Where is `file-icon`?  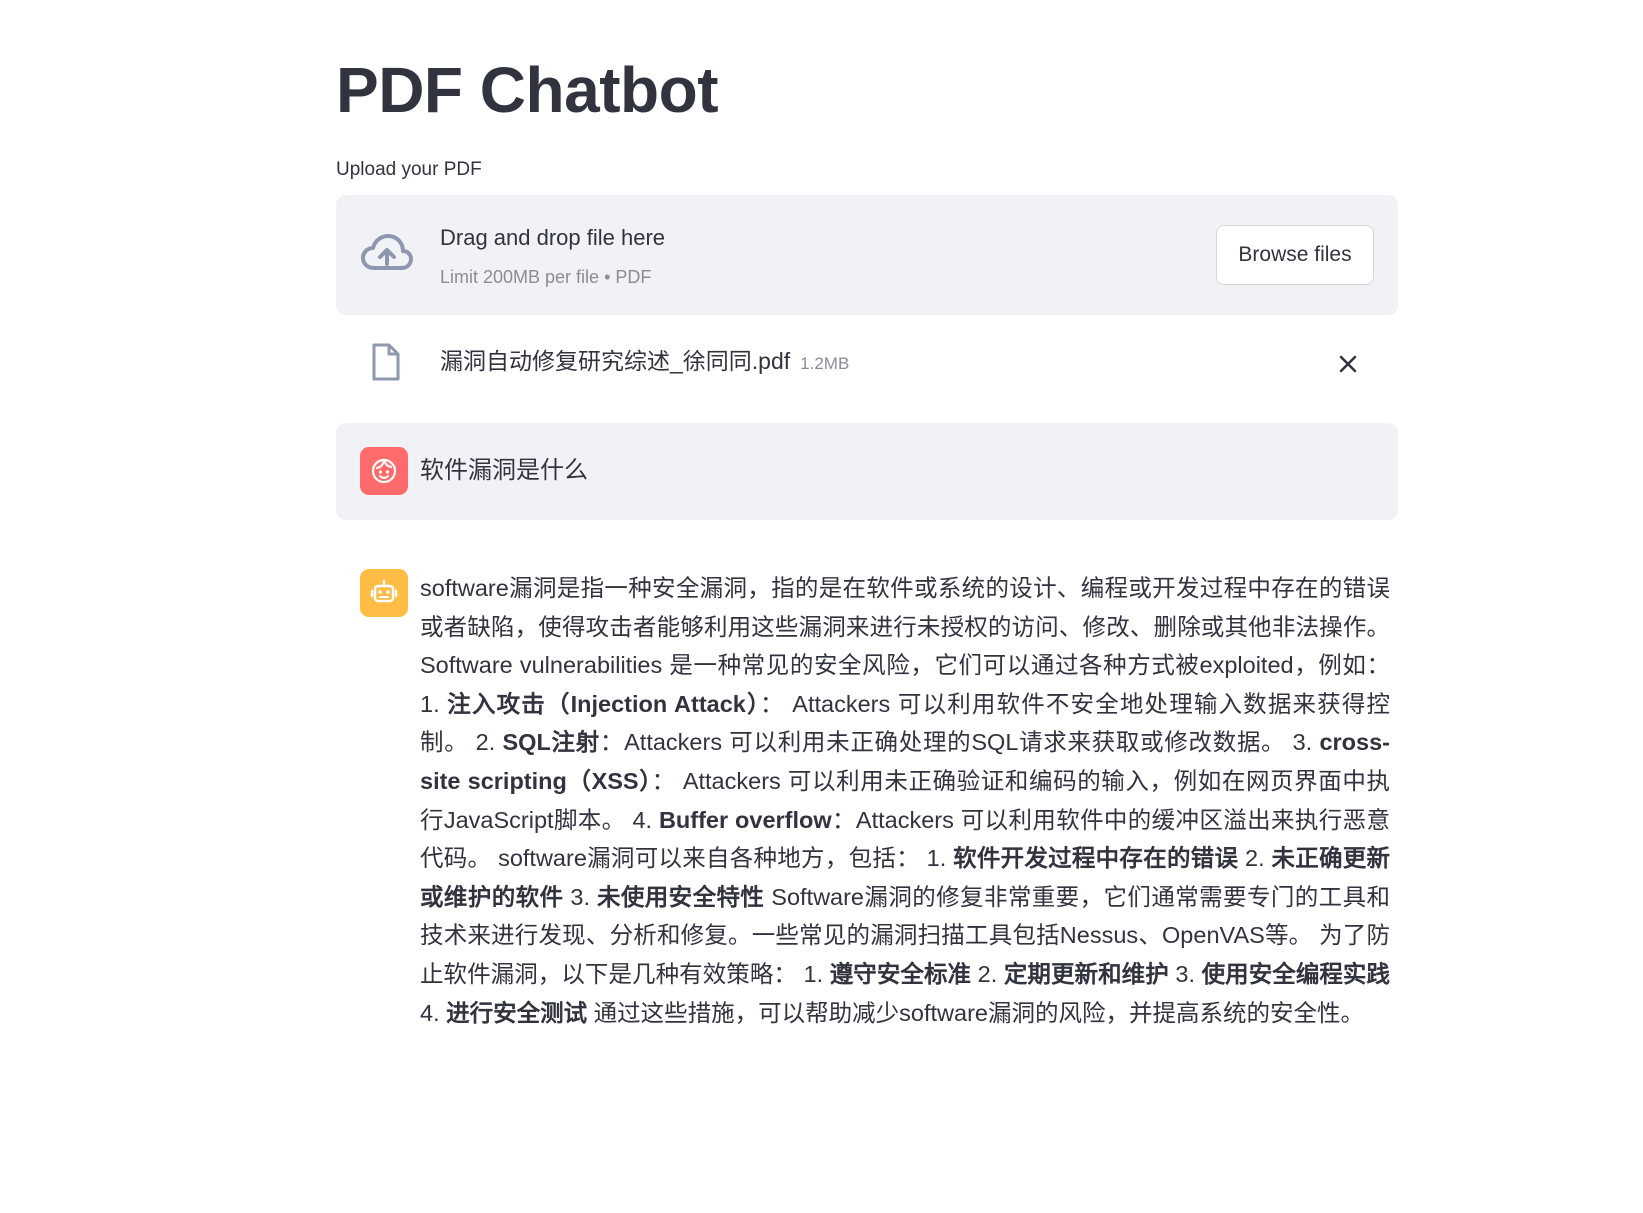 file-icon is located at coordinates (386, 362).